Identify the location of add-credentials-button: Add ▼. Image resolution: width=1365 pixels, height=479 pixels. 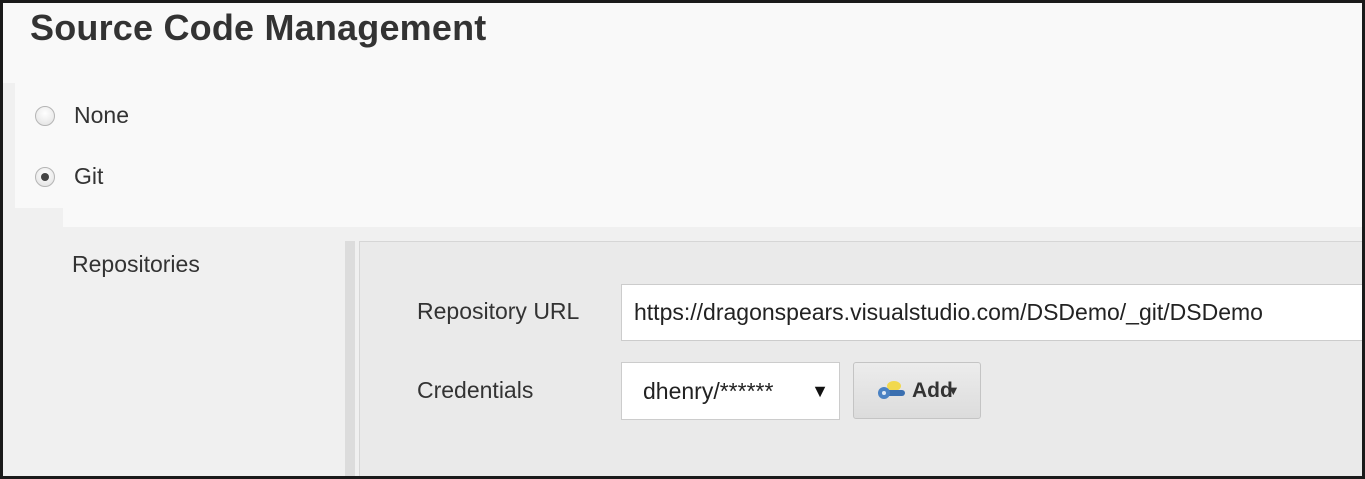
(917, 390).